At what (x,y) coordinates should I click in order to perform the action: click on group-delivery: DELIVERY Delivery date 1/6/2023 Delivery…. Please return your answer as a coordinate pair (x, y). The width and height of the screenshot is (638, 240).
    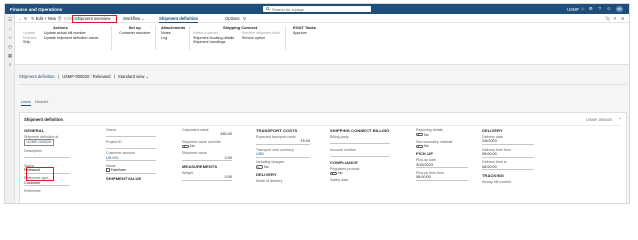
    Looking at the image, I should click on (508, 157).